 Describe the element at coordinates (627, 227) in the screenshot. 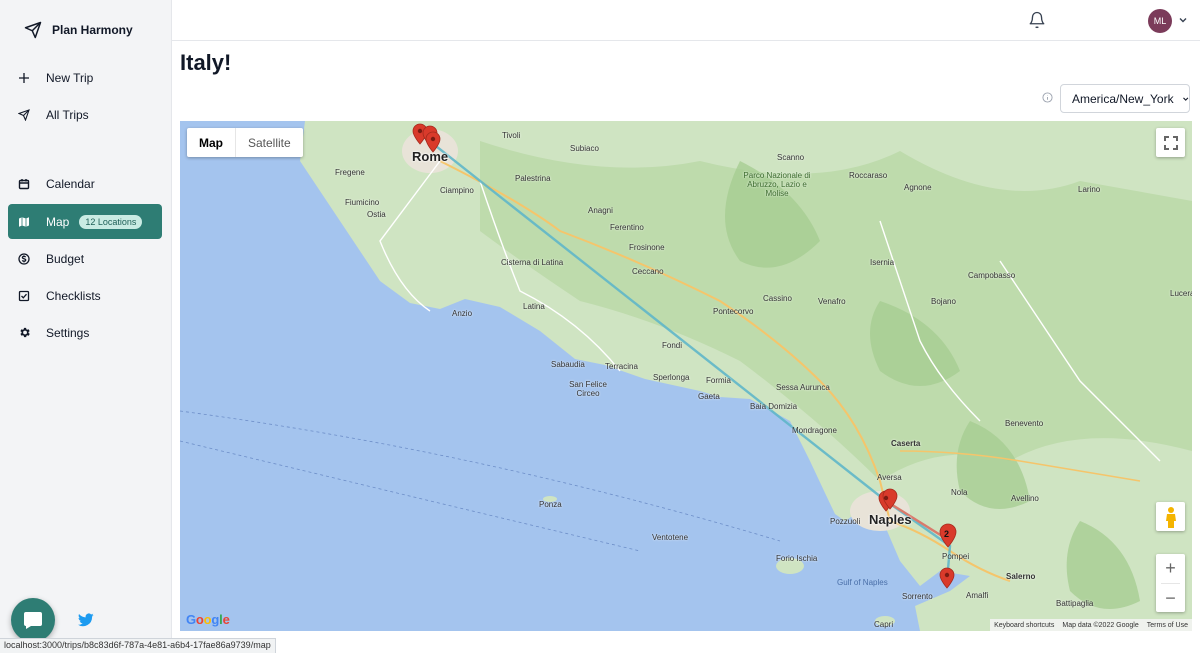

I see `map-place-label: Ferentino` at that location.